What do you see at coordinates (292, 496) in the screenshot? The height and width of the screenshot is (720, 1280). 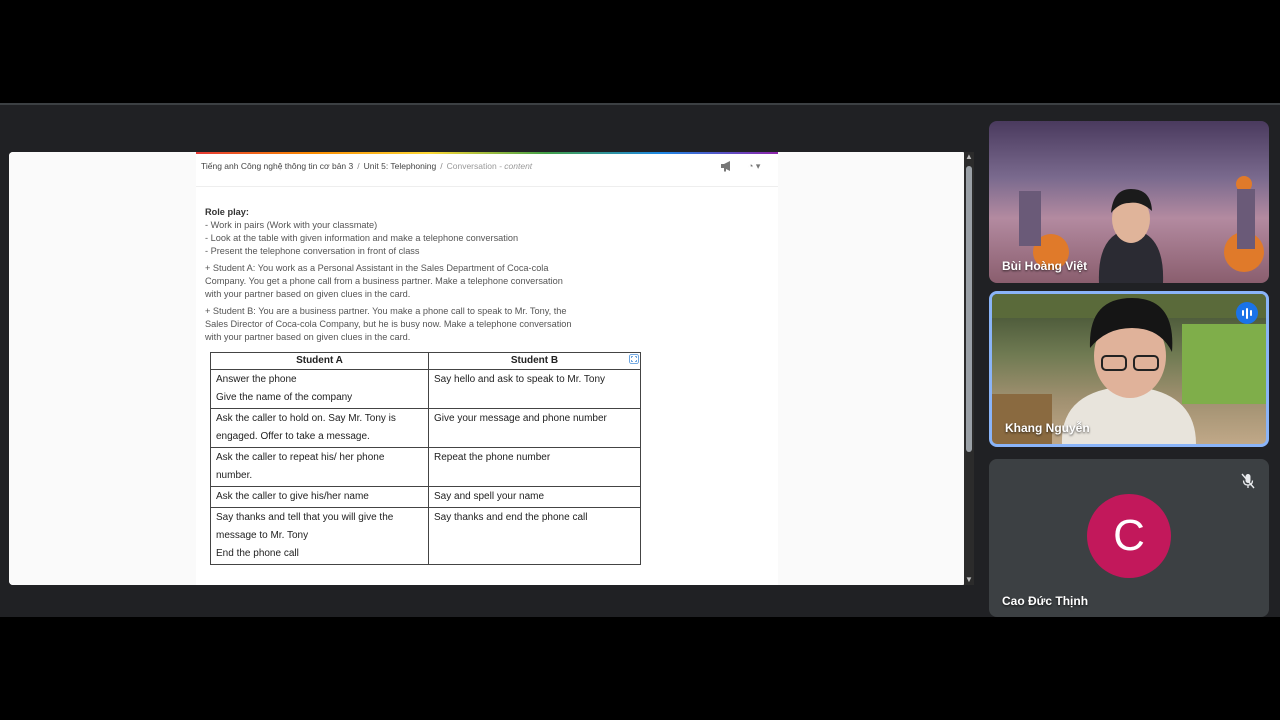 I see `cell-line: Ask the caller to give his/her name` at bounding box center [292, 496].